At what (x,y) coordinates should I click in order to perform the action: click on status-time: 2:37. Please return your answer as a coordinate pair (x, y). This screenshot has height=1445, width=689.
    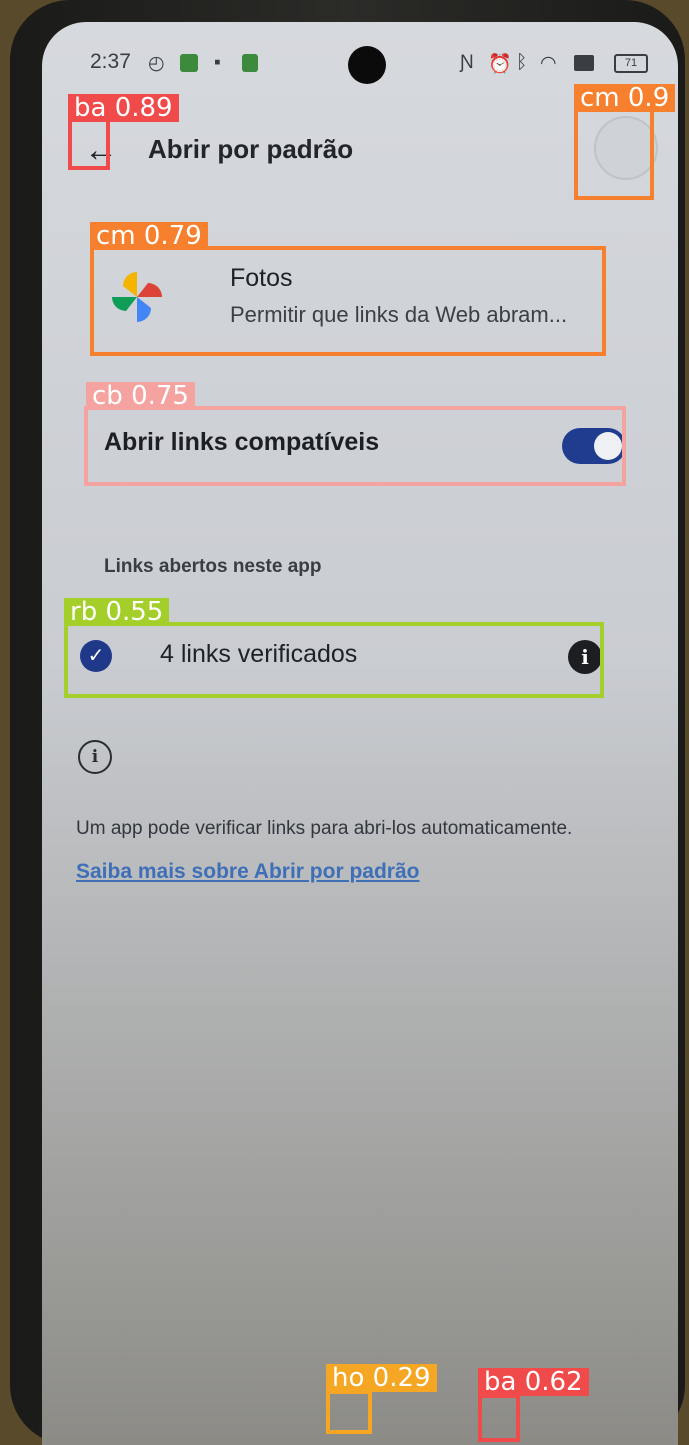
    Looking at the image, I should click on (110, 61).